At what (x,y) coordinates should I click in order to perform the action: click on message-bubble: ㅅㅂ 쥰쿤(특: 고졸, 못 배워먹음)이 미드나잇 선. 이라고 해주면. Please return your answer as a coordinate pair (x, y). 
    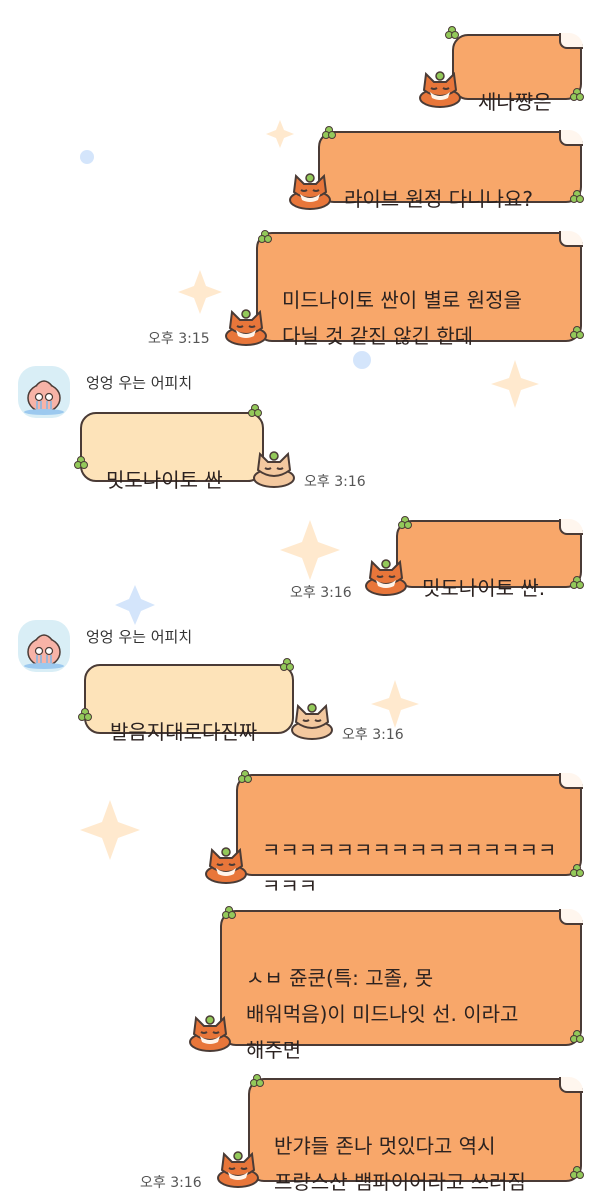
    Looking at the image, I should click on (401, 985).